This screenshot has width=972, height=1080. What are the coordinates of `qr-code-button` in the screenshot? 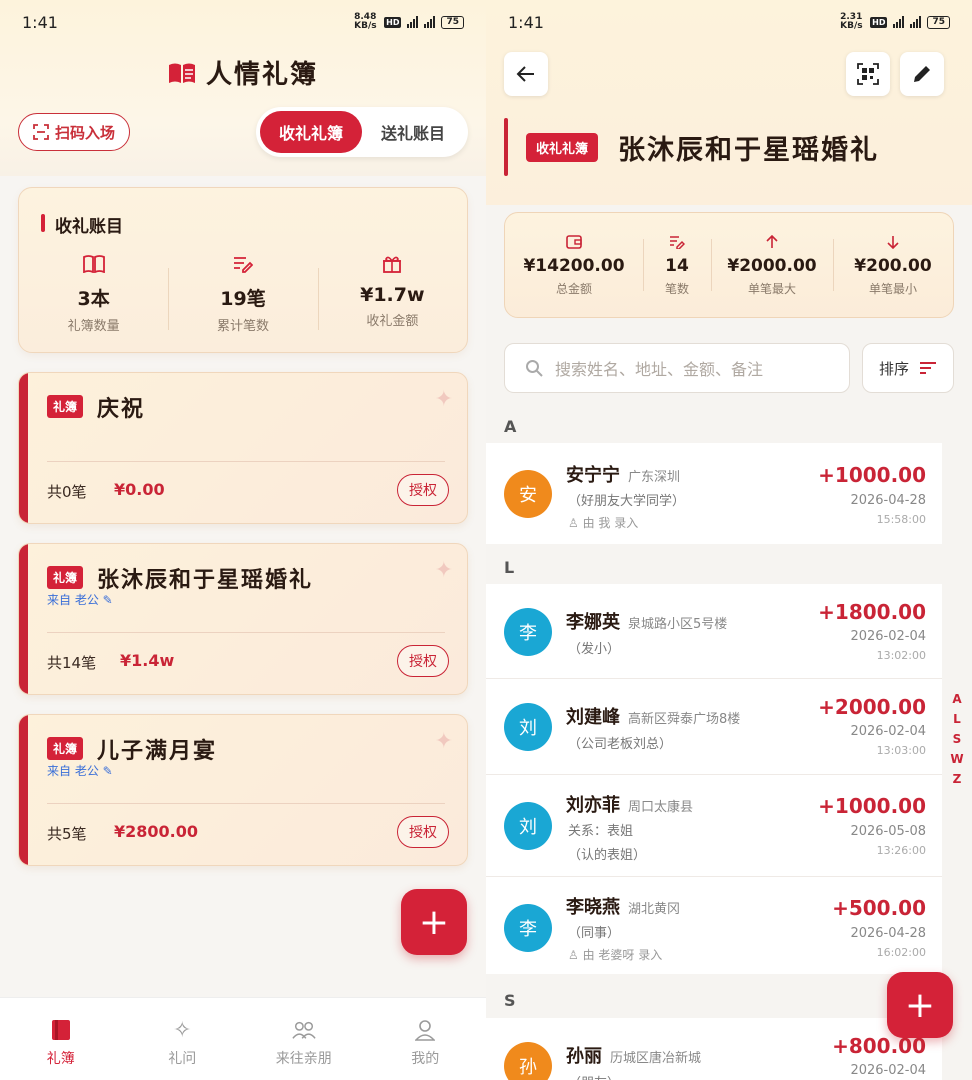 It's located at (868, 74).